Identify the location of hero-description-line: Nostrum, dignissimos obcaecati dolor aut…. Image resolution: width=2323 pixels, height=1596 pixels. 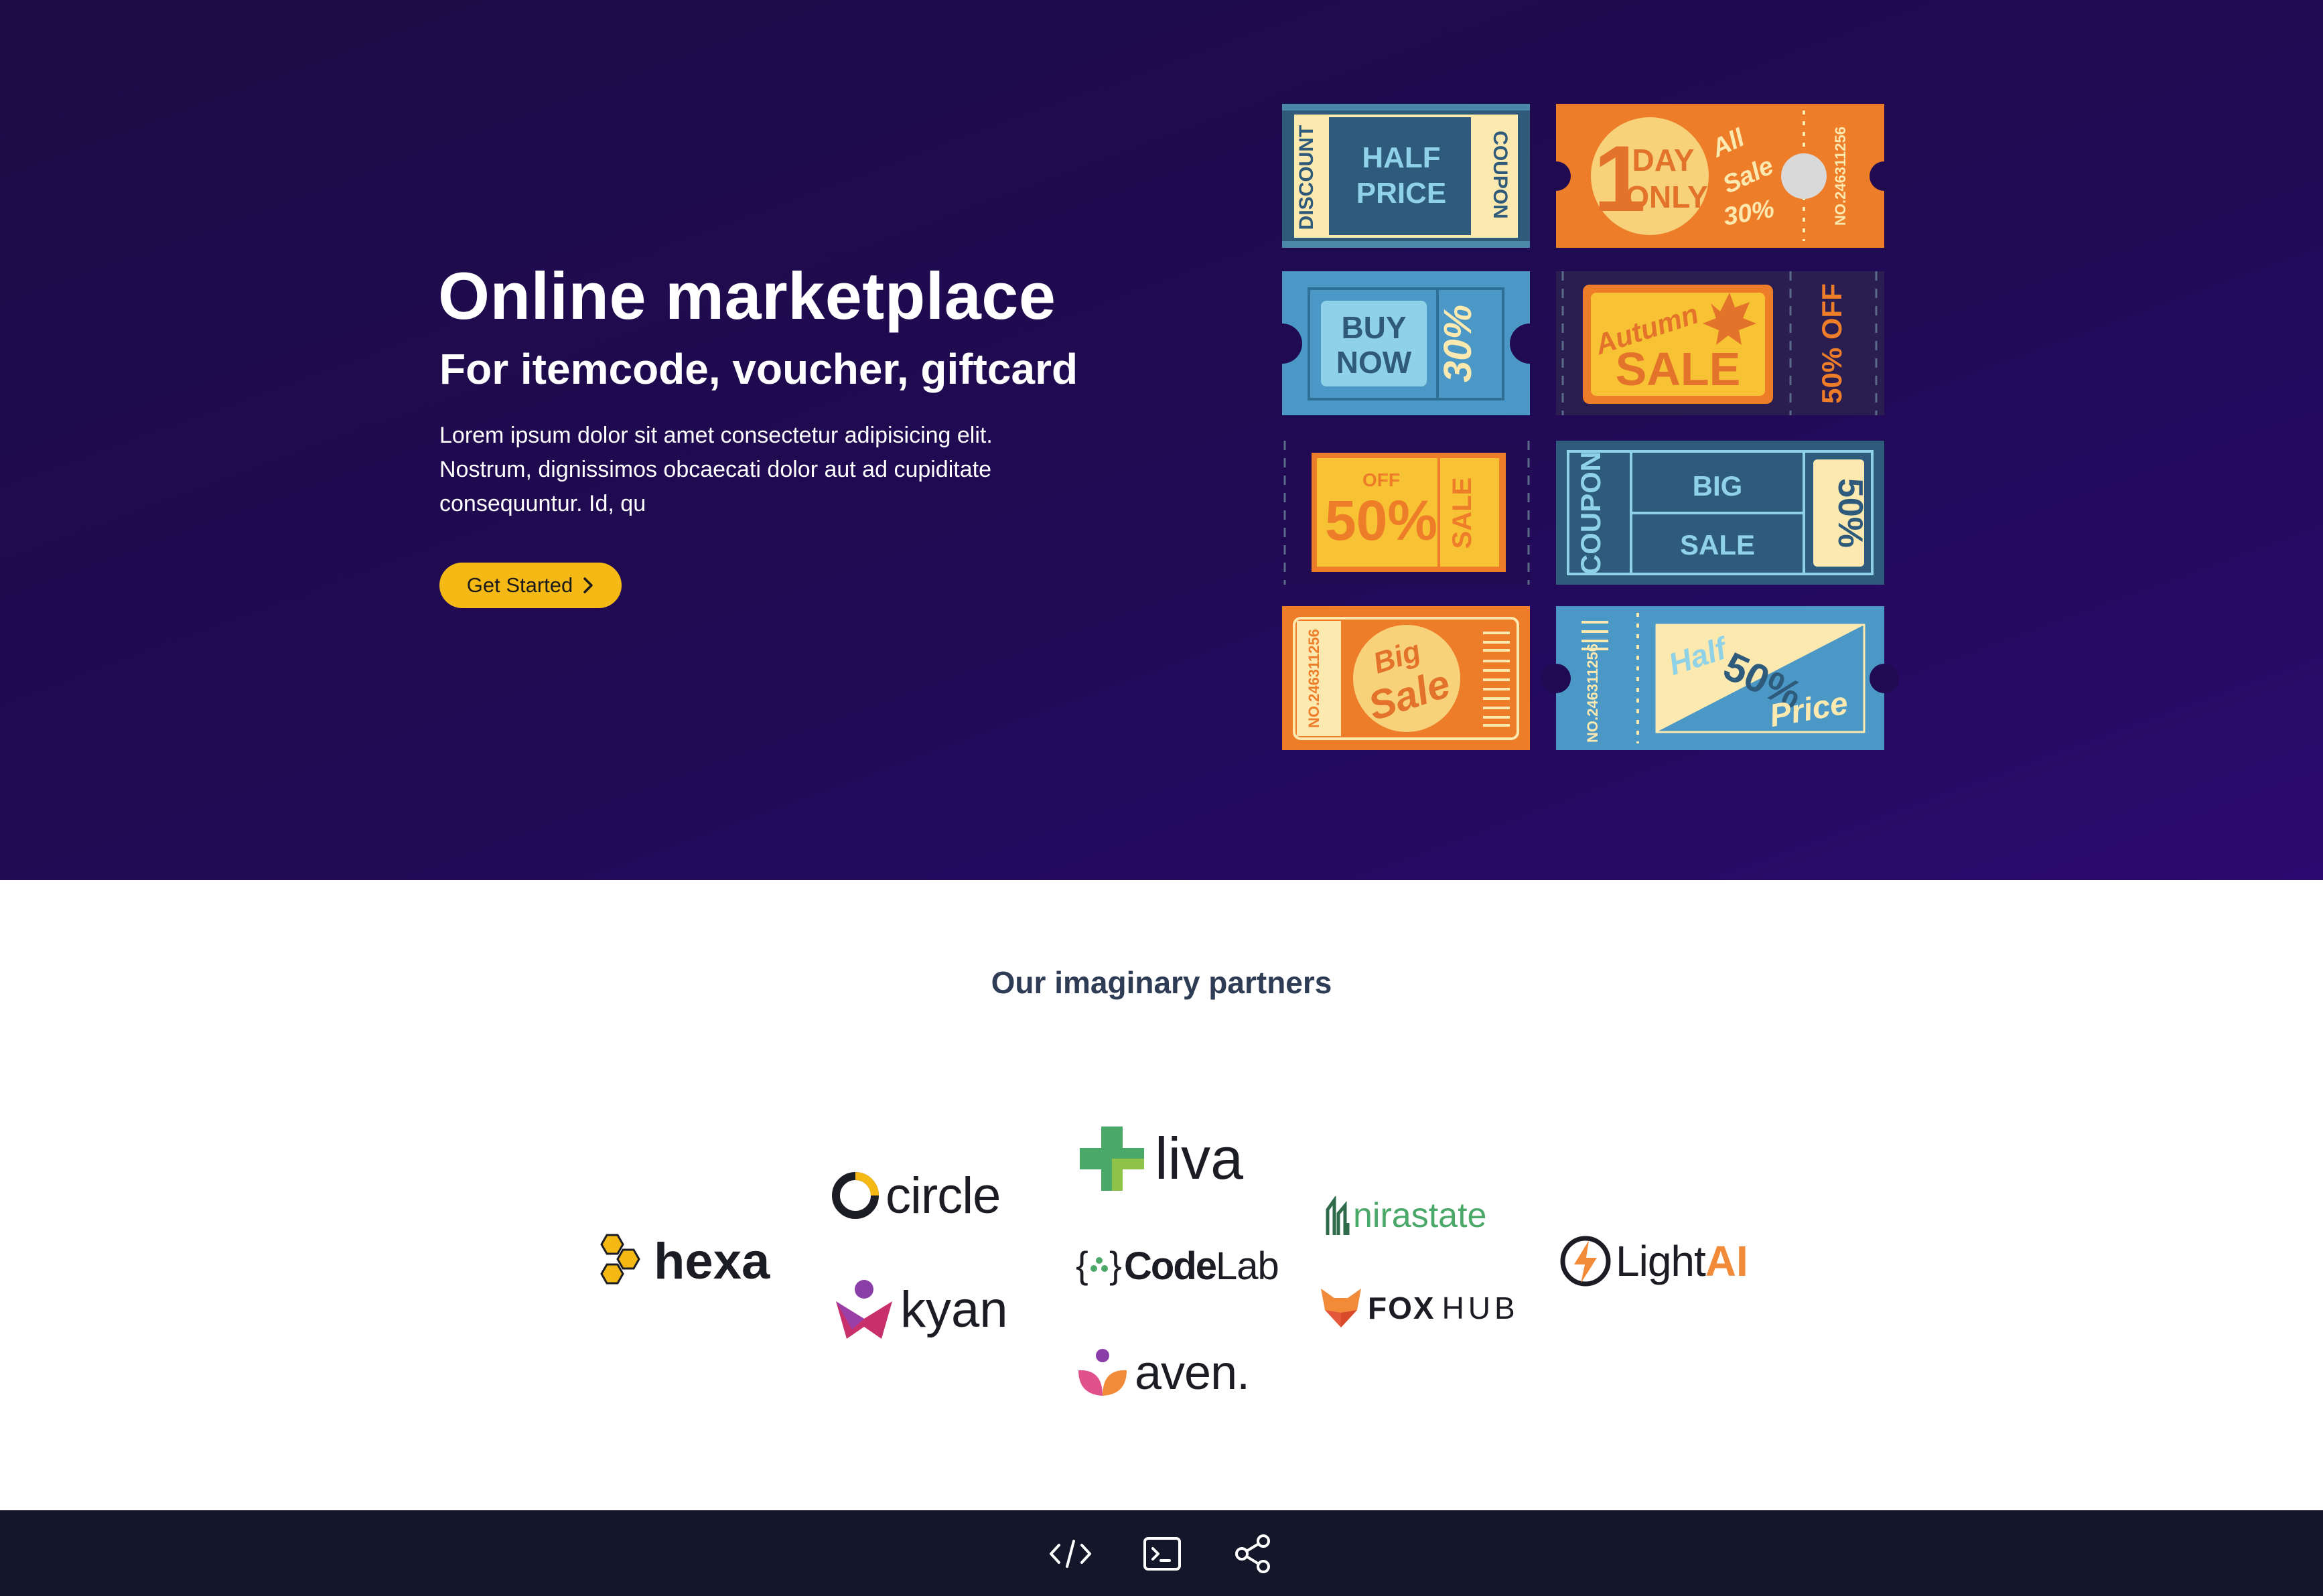
(715, 469).